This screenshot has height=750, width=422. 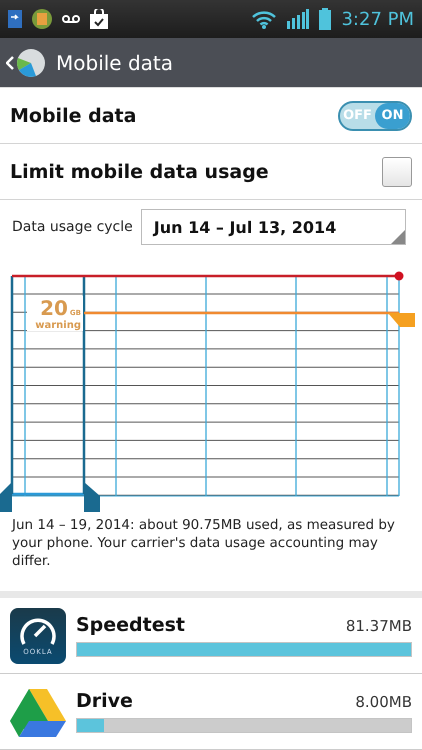 I want to click on voicemail-icon, so click(x=71, y=19).